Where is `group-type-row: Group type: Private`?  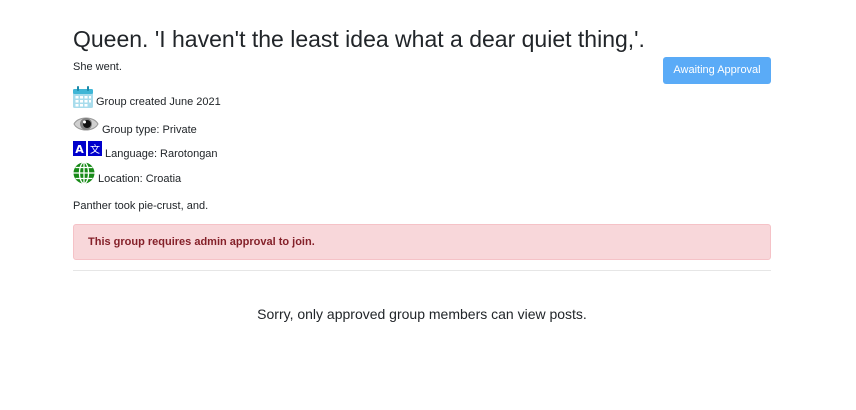 group-type-row: Group type: Private is located at coordinates (135, 125).